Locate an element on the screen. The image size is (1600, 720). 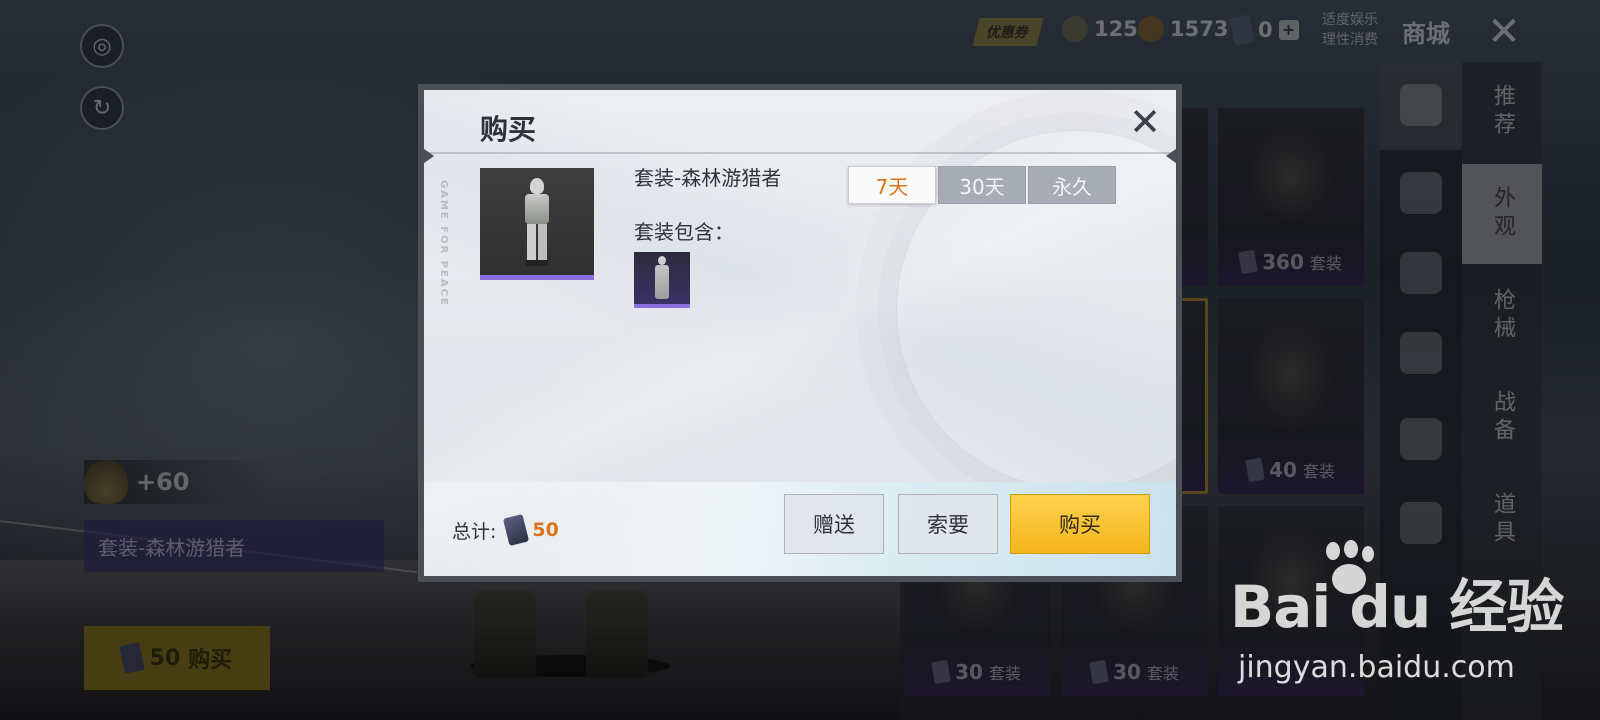
watermark-url: jingyan.baidu.com is located at coordinates (1376, 667).